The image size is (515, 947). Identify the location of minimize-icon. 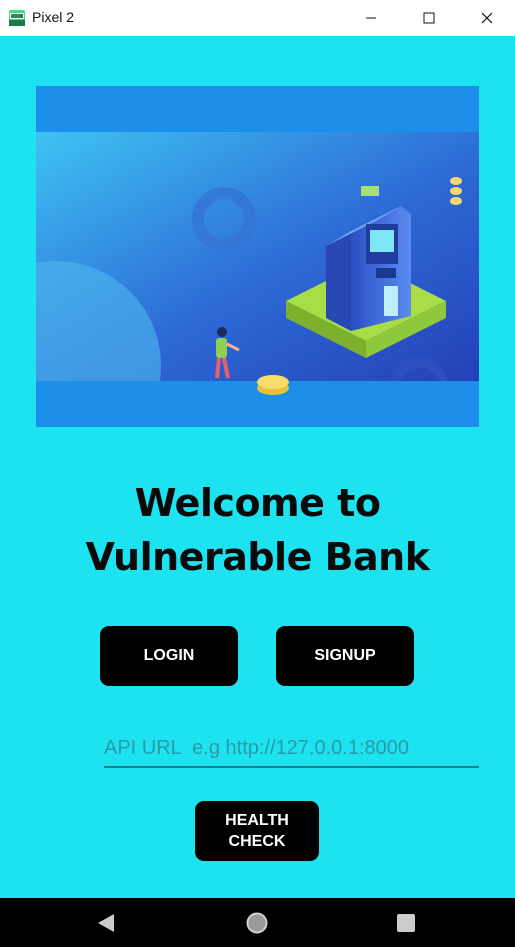
(371, 18).